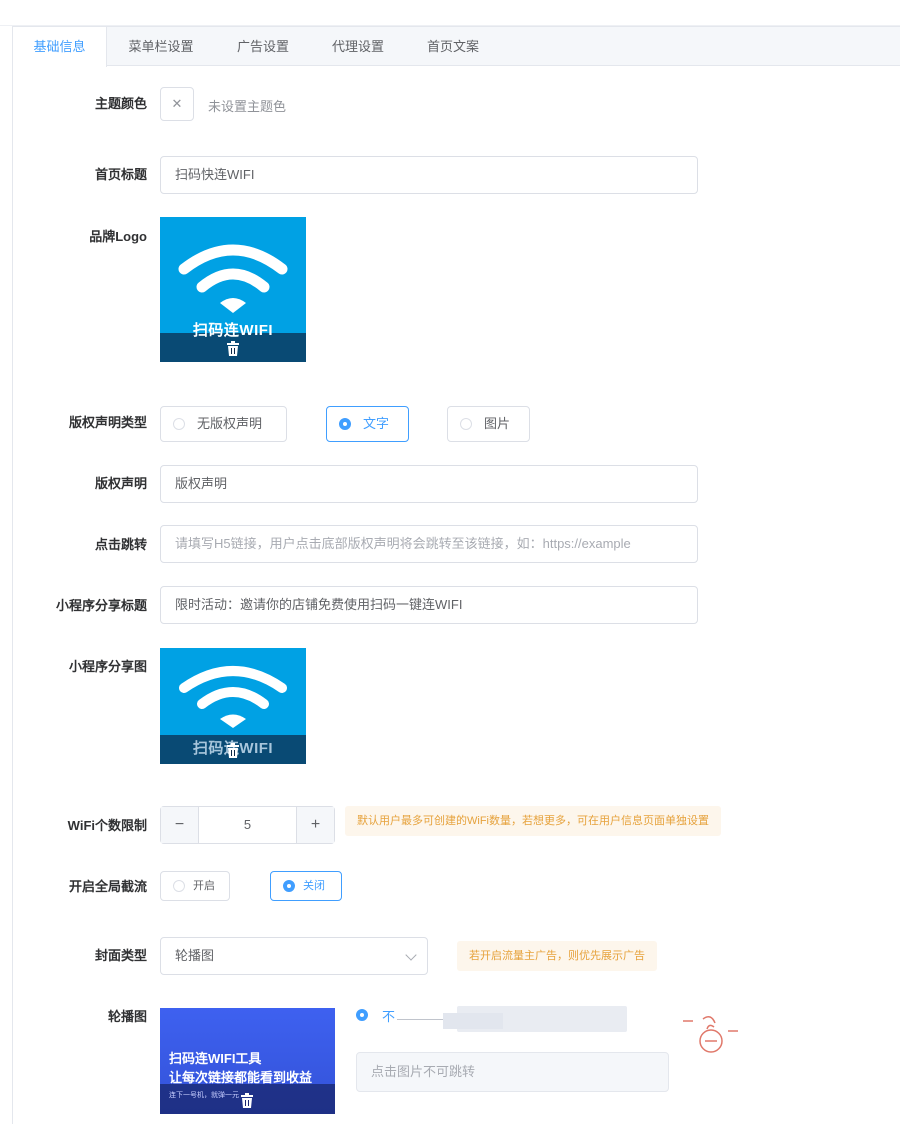  Describe the element at coordinates (204, 886) in the screenshot. I see `radio-label: 开启` at that location.